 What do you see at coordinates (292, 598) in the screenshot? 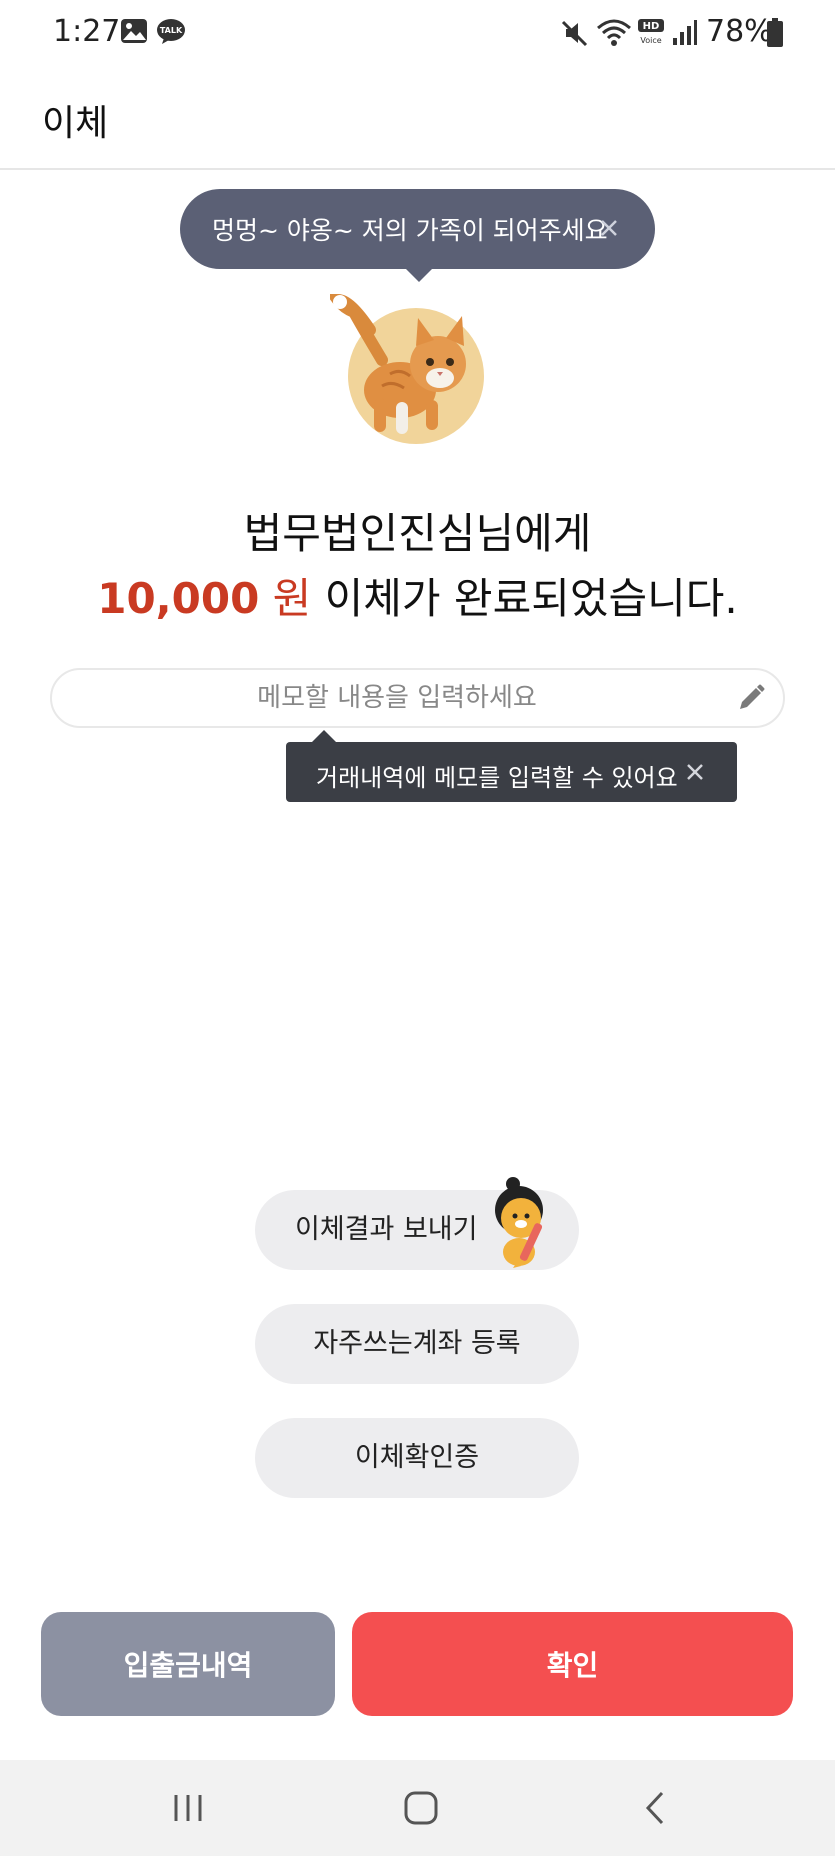
I see `currency-unit: 원` at bounding box center [292, 598].